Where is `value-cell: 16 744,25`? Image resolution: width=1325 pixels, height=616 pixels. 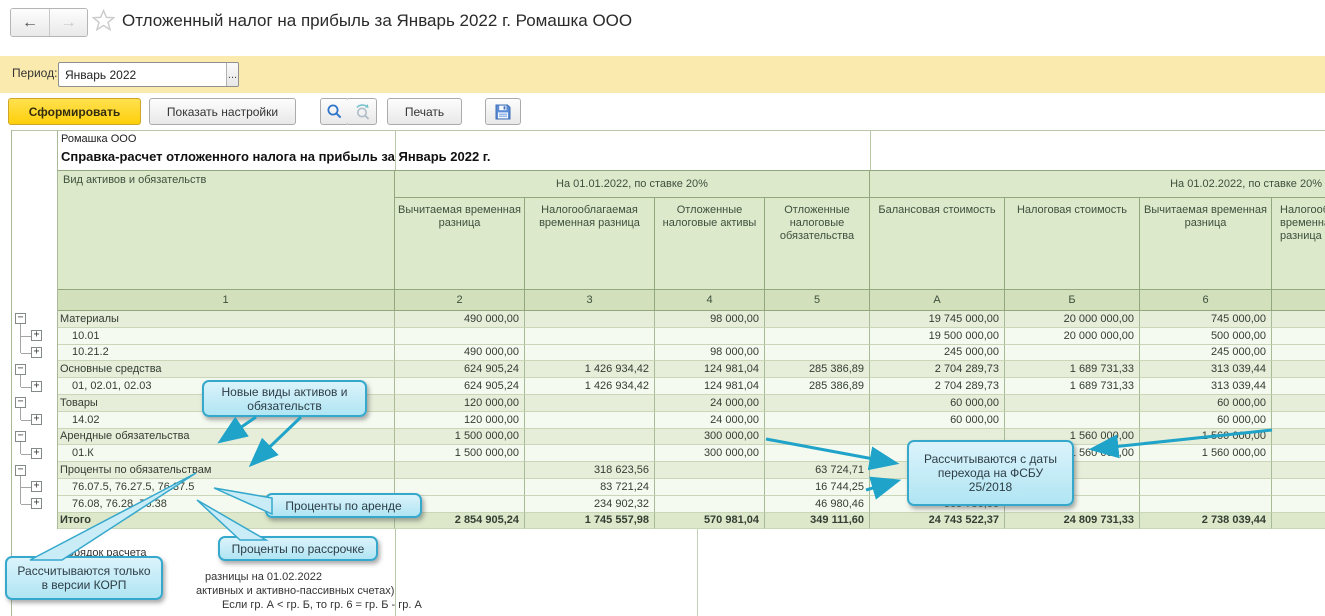 value-cell: 16 744,25 is located at coordinates (817, 487).